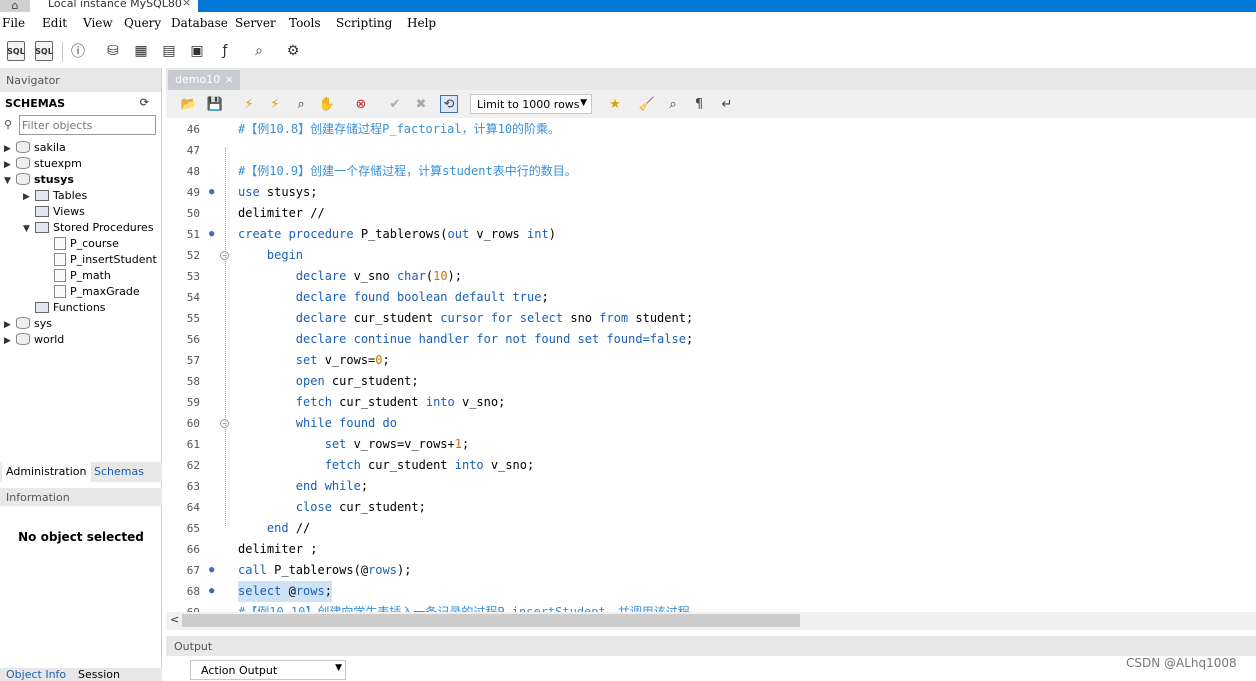 This screenshot has height=681, width=1256. I want to click on stop-icon: ✋, so click(327, 104).